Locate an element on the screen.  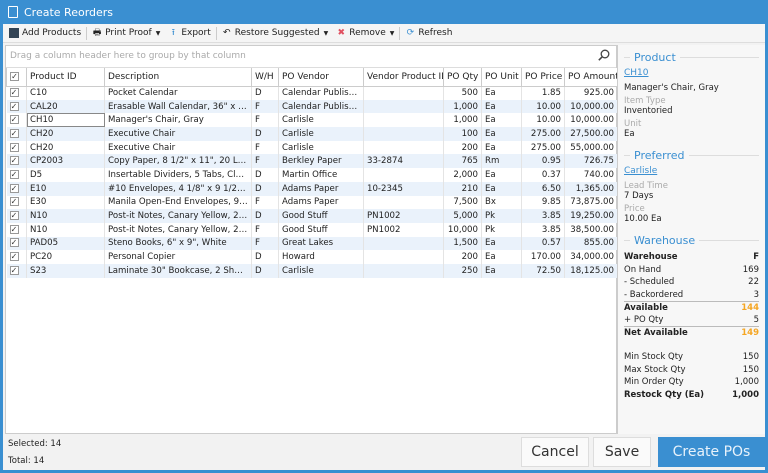
column-header: PO Vendor is located at coordinates (321, 77).